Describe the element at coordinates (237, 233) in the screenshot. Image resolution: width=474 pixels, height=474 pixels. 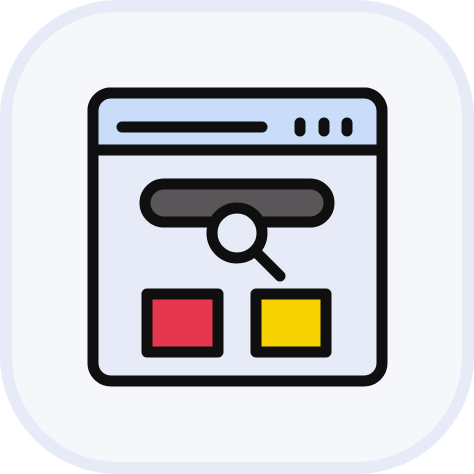
I see `search-icon` at that location.